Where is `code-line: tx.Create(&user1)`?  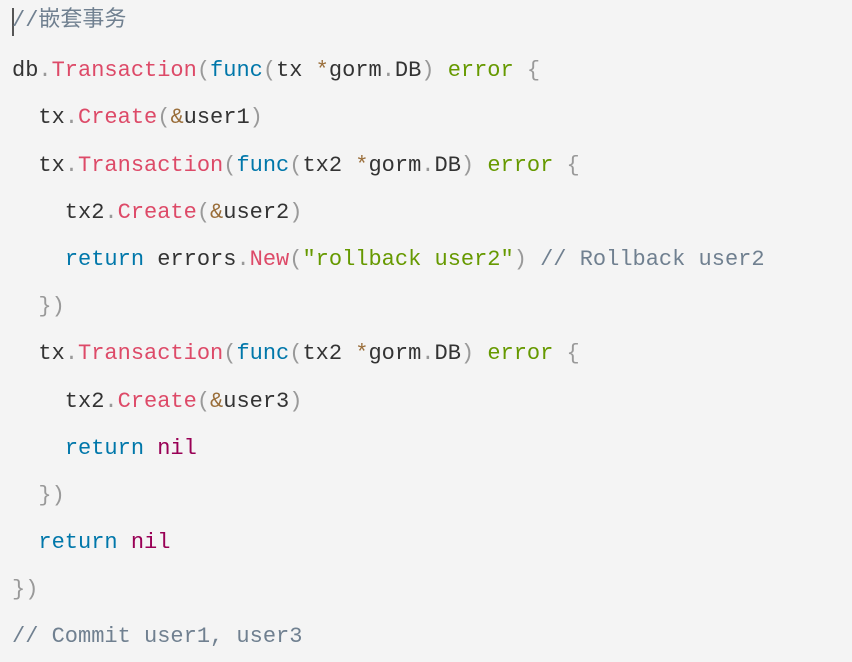
code-line: tx.Create(&user1) is located at coordinates (388, 117).